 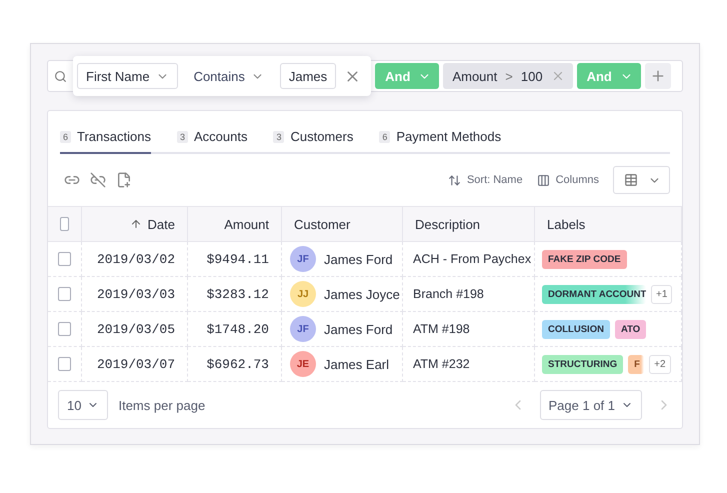 I want to click on customer-name: James Joyce, so click(x=362, y=294).